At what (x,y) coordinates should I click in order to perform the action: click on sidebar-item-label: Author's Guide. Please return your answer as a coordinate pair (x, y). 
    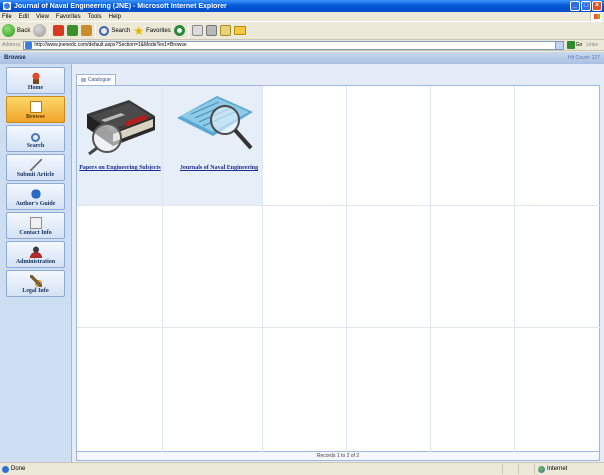
    Looking at the image, I should click on (35, 204).